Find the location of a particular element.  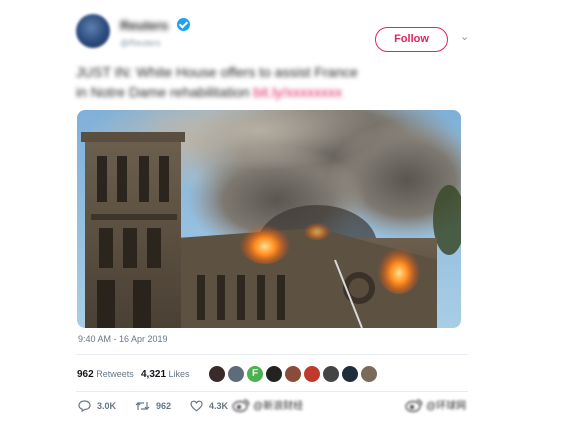

retweets-label: Retweets is located at coordinates (115, 374).